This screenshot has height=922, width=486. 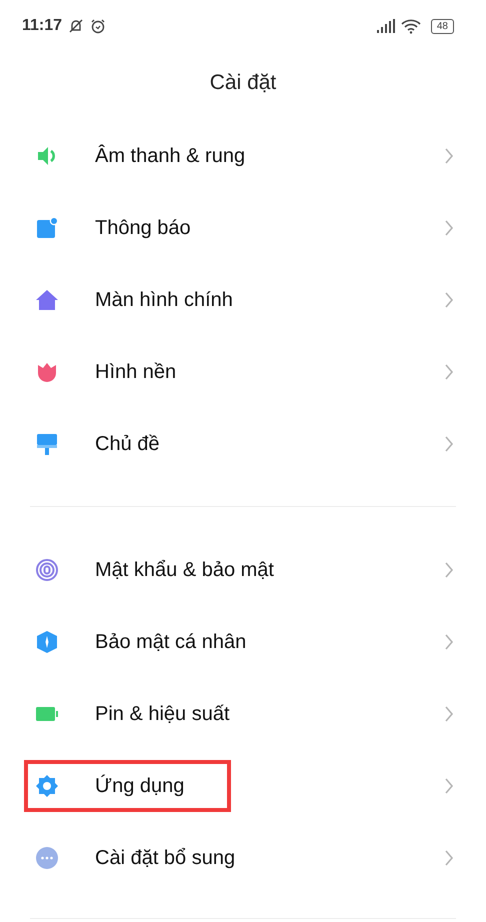 What do you see at coordinates (410, 26) in the screenshot?
I see `wifi-icon` at bounding box center [410, 26].